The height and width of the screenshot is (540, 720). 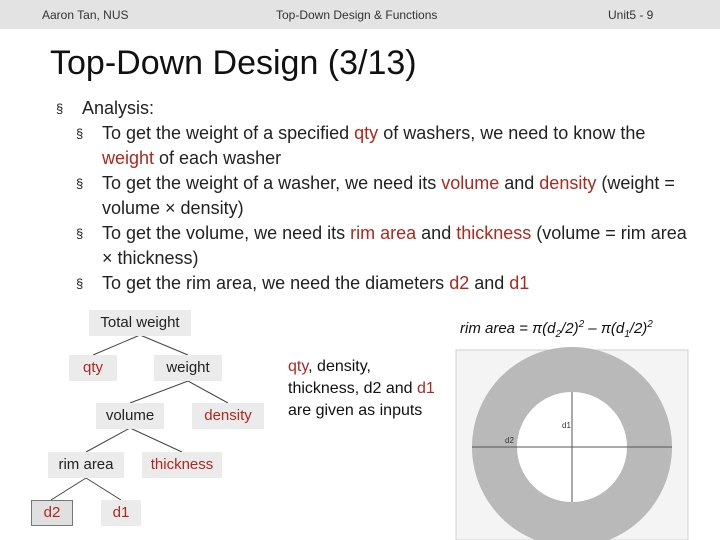 I want to click on label-d1: d1, so click(x=566, y=425).